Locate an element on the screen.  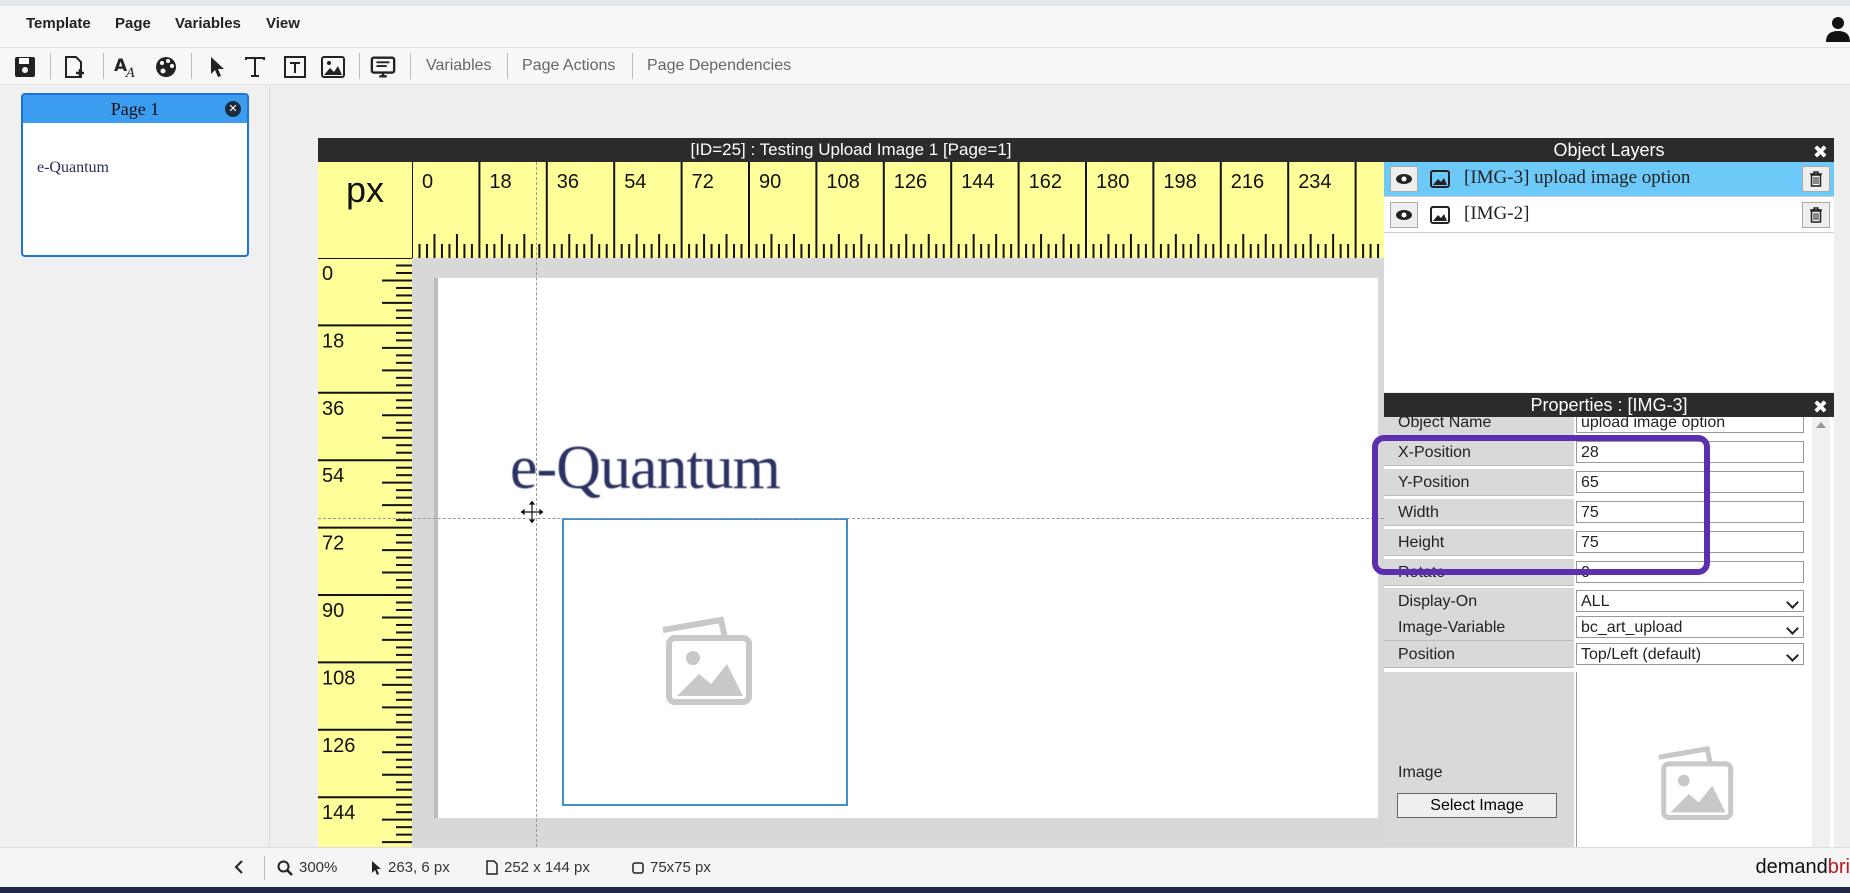
rotate-field: 0 is located at coordinates (1690, 572).